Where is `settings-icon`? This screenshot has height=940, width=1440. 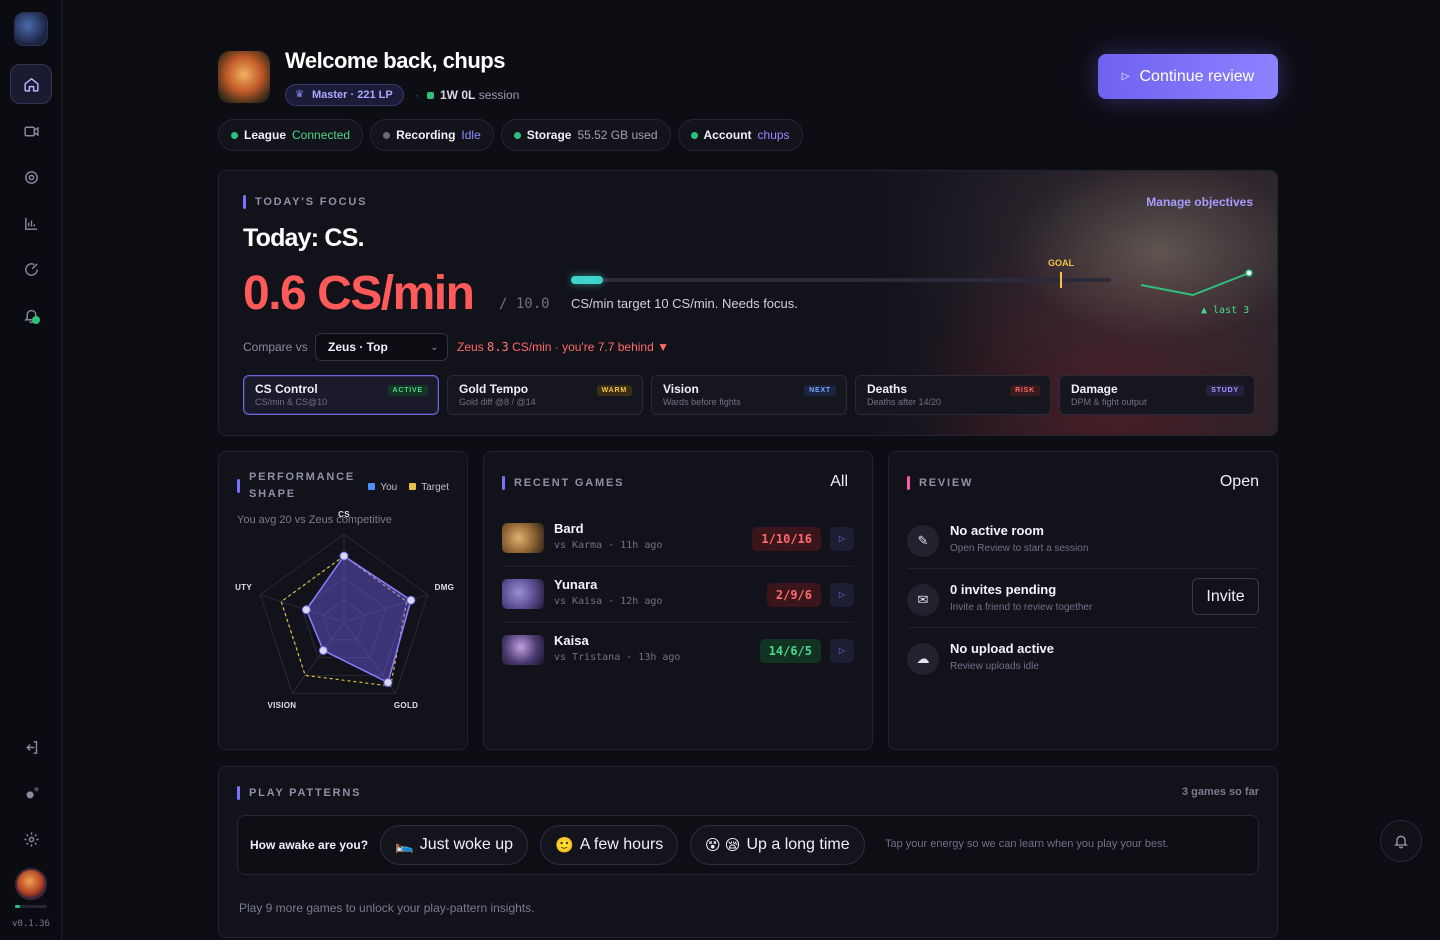 settings-icon is located at coordinates (31, 839).